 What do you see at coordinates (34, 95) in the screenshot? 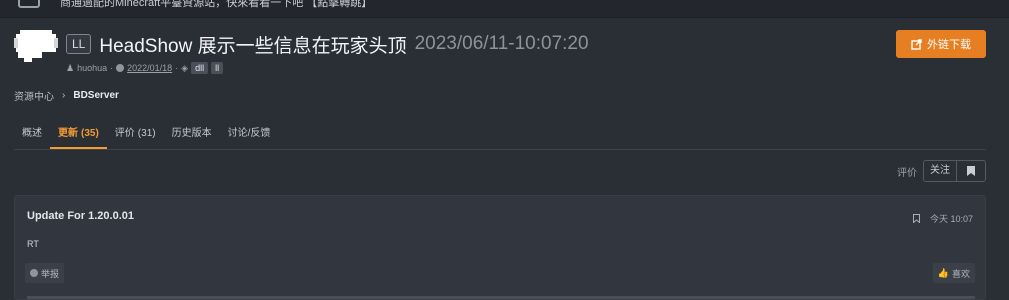
I see `breadcrumb-resource-center: 资源中心` at bounding box center [34, 95].